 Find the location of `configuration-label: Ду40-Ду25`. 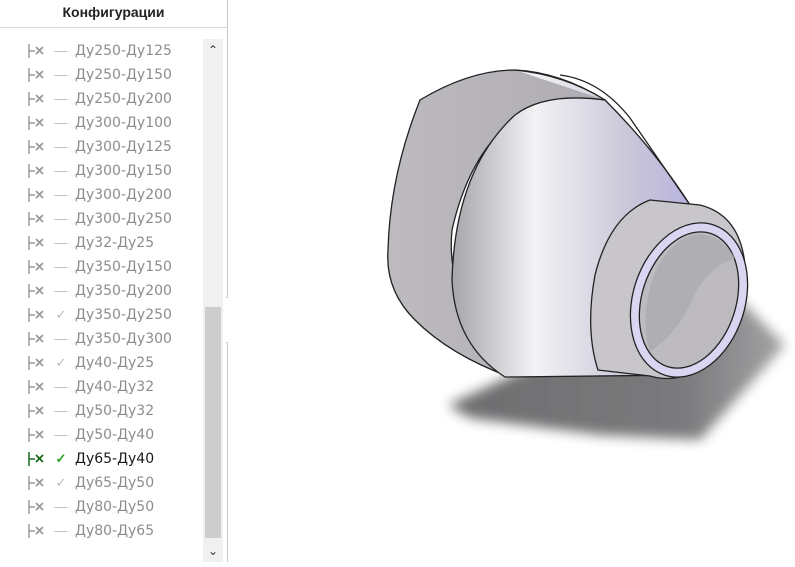

configuration-label: Ду40-Ду25 is located at coordinates (115, 363).